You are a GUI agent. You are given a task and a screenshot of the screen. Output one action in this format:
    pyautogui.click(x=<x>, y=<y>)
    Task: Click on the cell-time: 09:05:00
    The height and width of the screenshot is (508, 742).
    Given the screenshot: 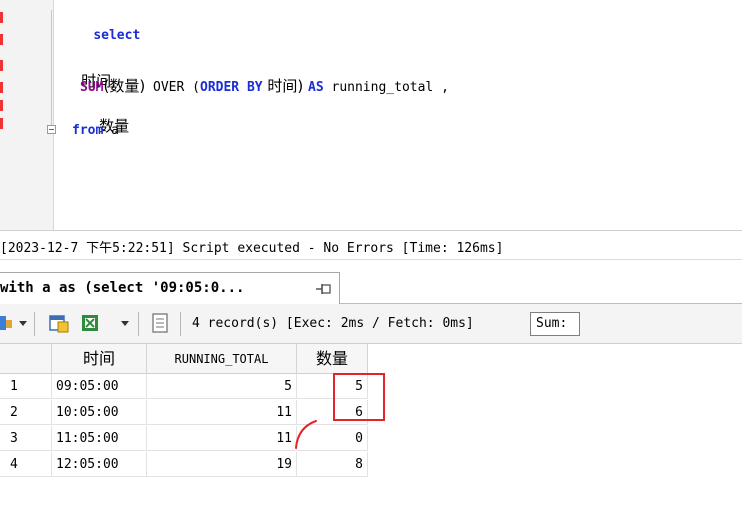 What is the action you would take?
    pyautogui.click(x=99, y=386)
    